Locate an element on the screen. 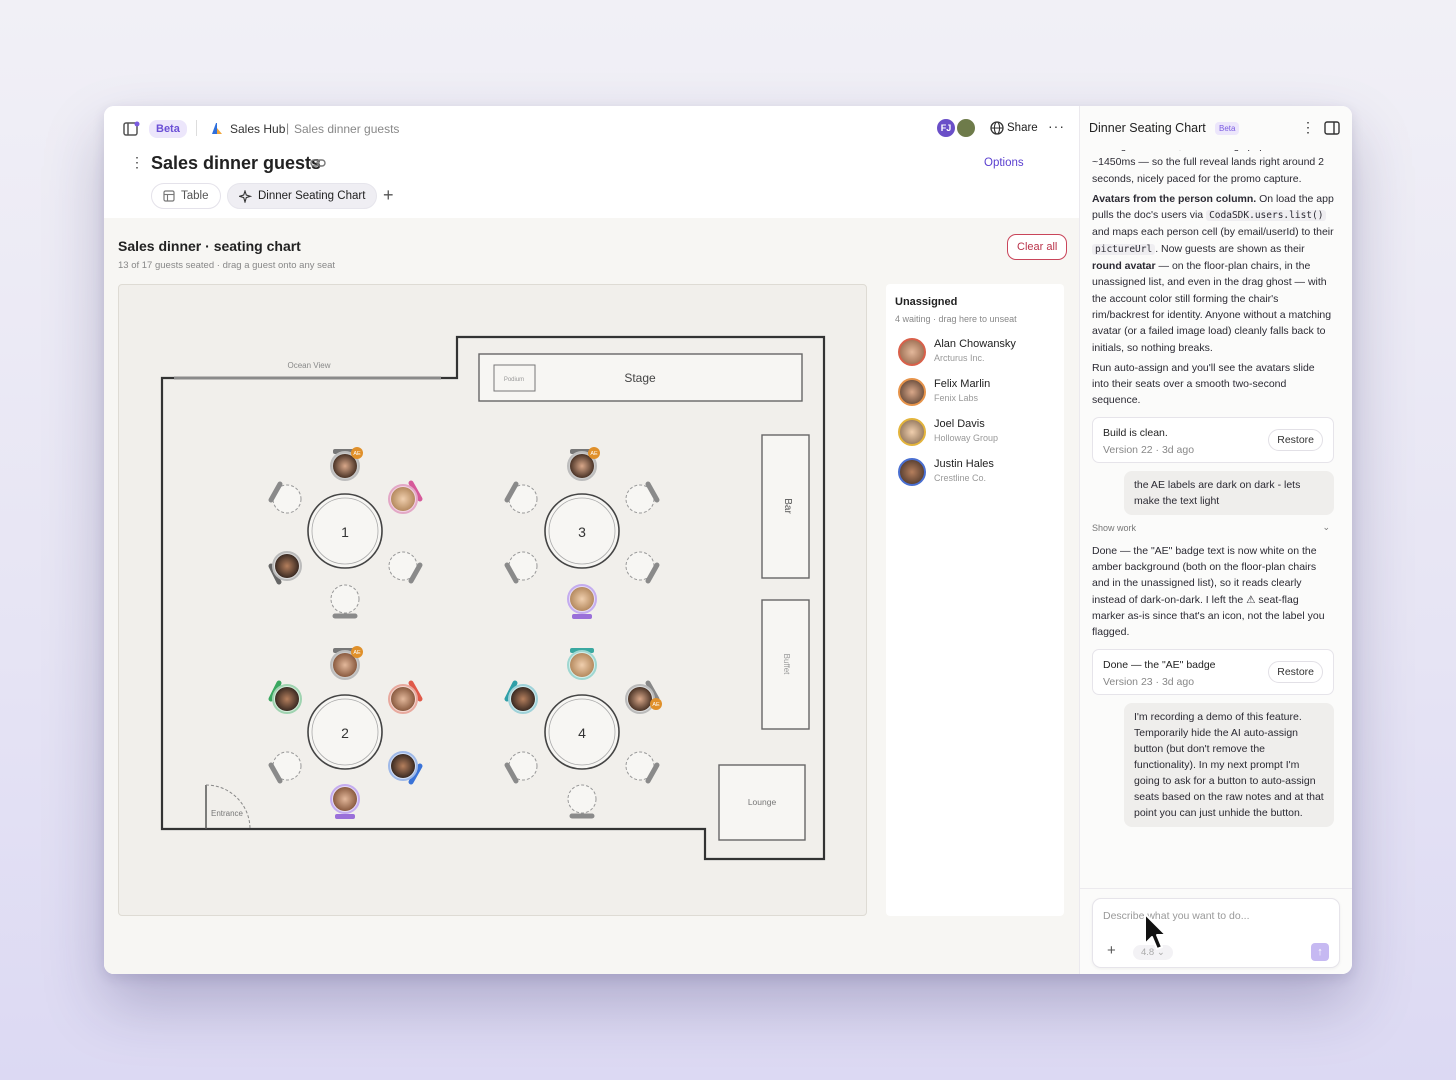 Image resolution: width=1456 pixels, height=1080 pixels. entrance-door-swing is located at coordinates (228, 807).